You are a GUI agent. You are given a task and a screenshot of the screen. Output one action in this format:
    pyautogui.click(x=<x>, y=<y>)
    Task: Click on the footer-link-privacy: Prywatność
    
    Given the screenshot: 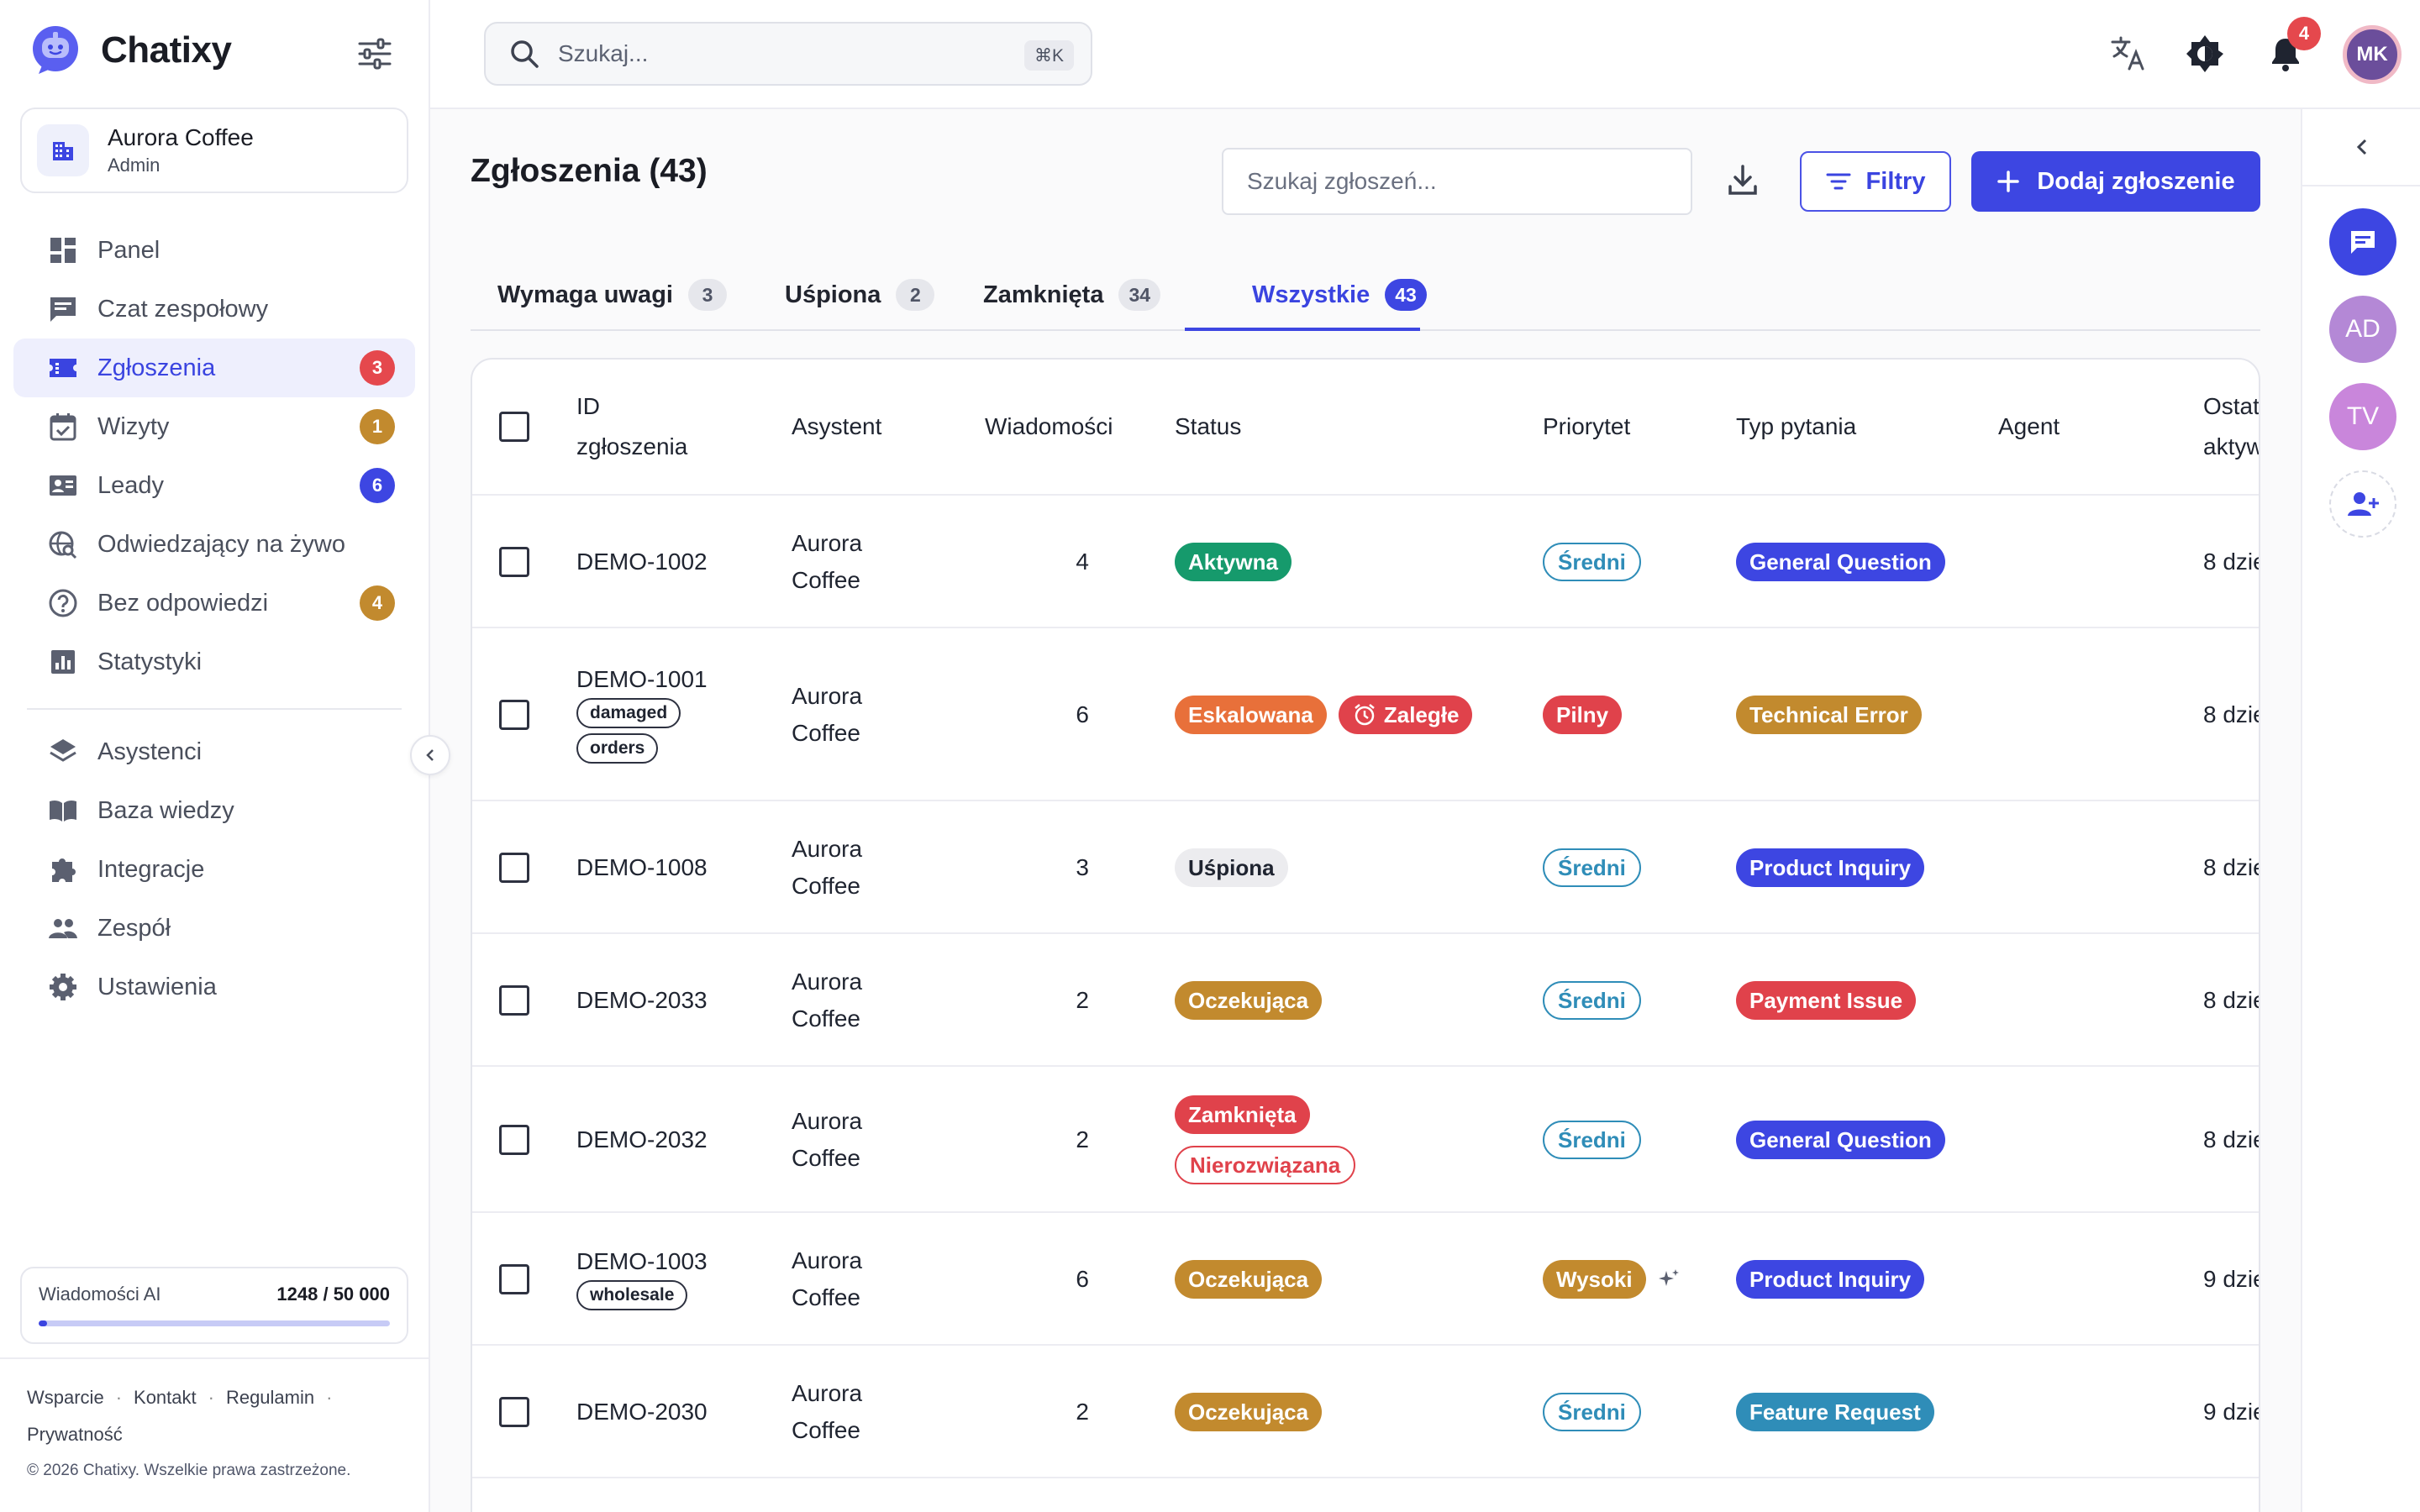 What is the action you would take?
    pyautogui.click(x=75, y=1434)
    